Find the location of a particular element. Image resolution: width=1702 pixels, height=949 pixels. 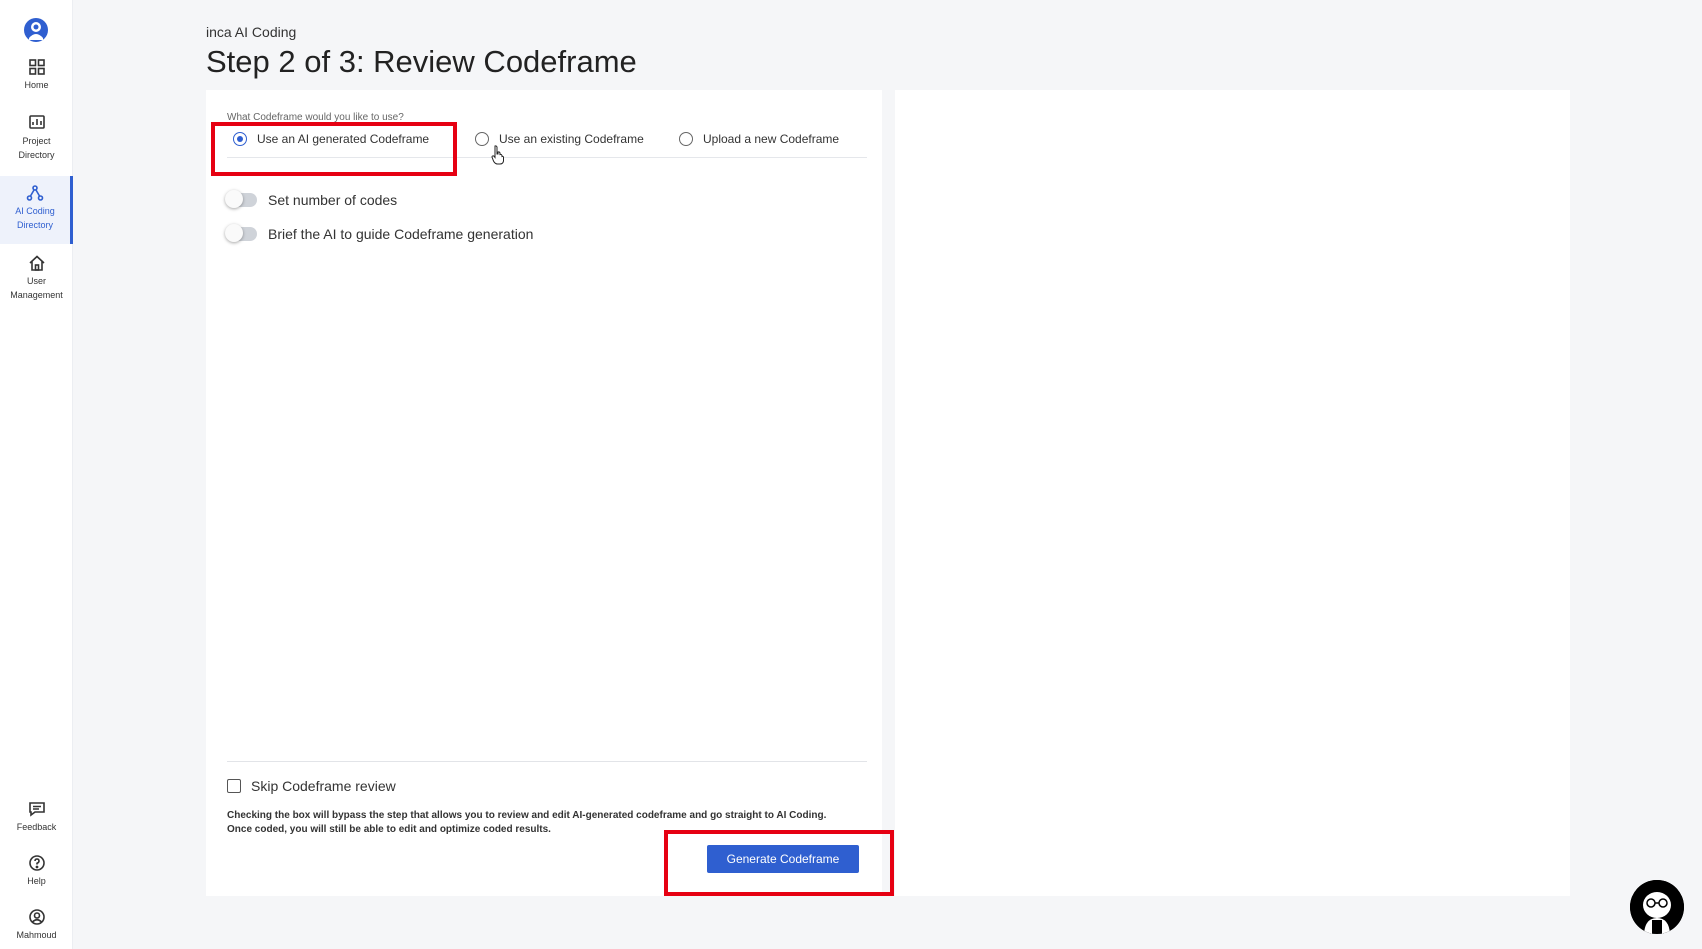

sidebar-item-label: AI Coding Directory is located at coordinates (35, 218).